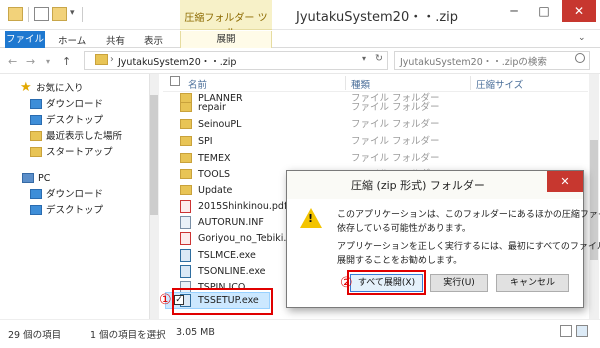  What do you see at coordinates (59, 14) in the screenshot?
I see `new-folder-icon` at bounding box center [59, 14].